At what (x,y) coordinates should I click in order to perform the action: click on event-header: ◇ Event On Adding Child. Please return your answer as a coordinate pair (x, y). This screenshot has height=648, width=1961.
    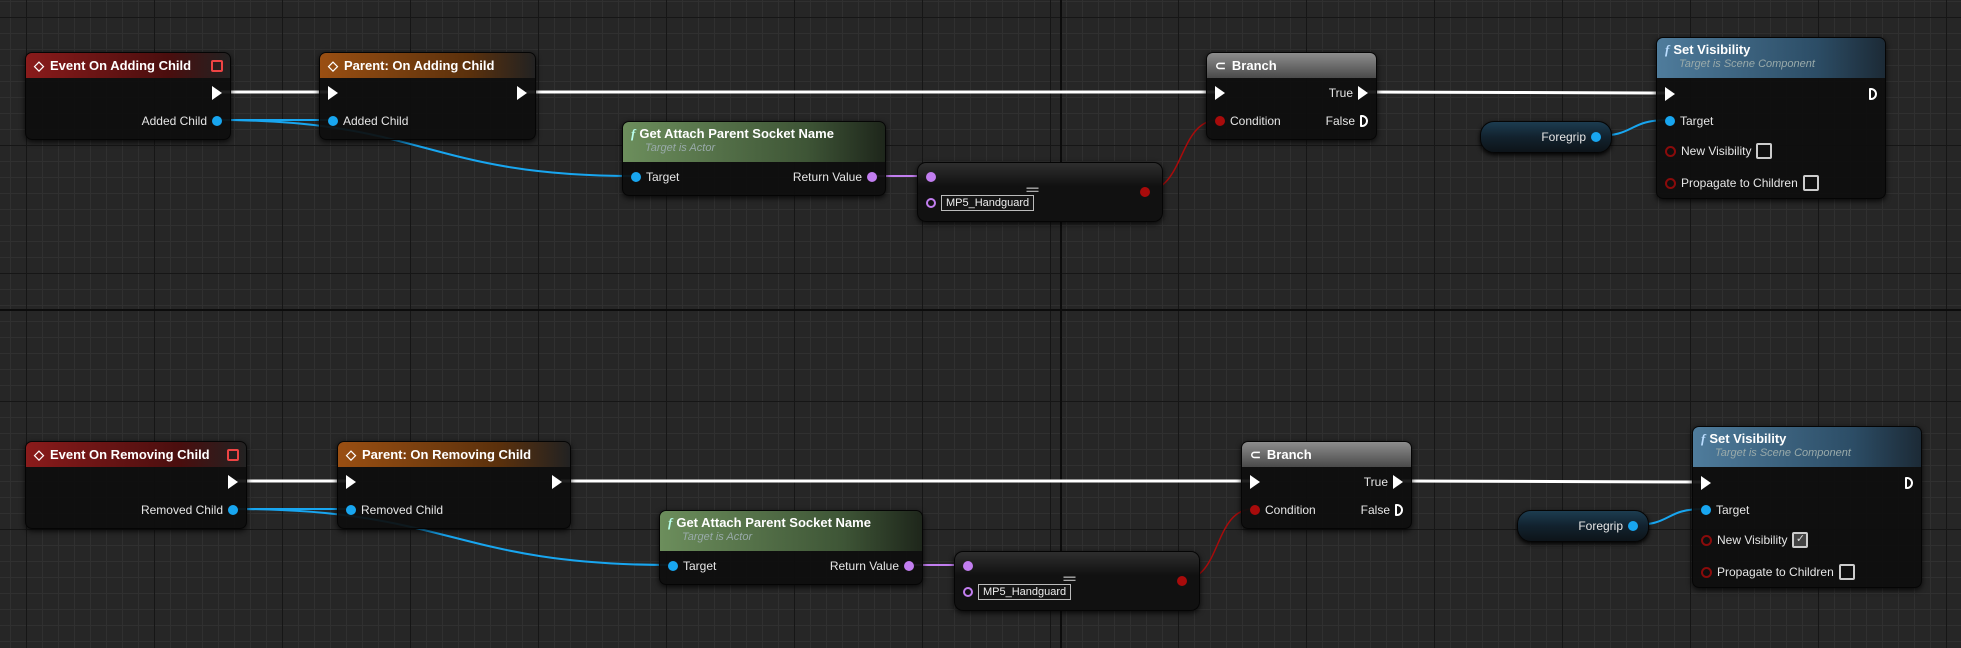
    Looking at the image, I should click on (128, 65).